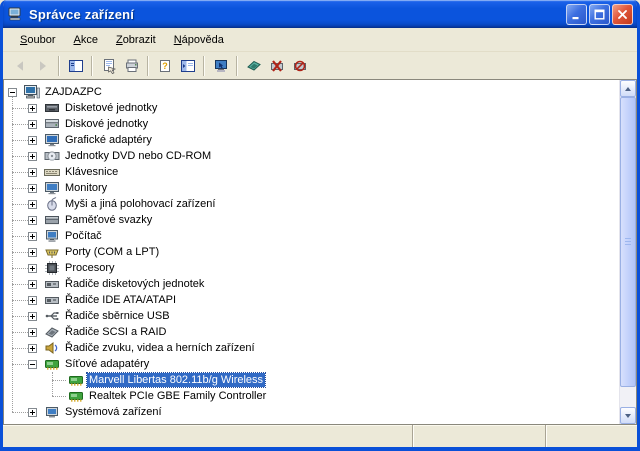 The height and width of the screenshot is (451, 640). What do you see at coordinates (311, 124) in the screenshot?
I see `tree-item: Diskové jednotky` at bounding box center [311, 124].